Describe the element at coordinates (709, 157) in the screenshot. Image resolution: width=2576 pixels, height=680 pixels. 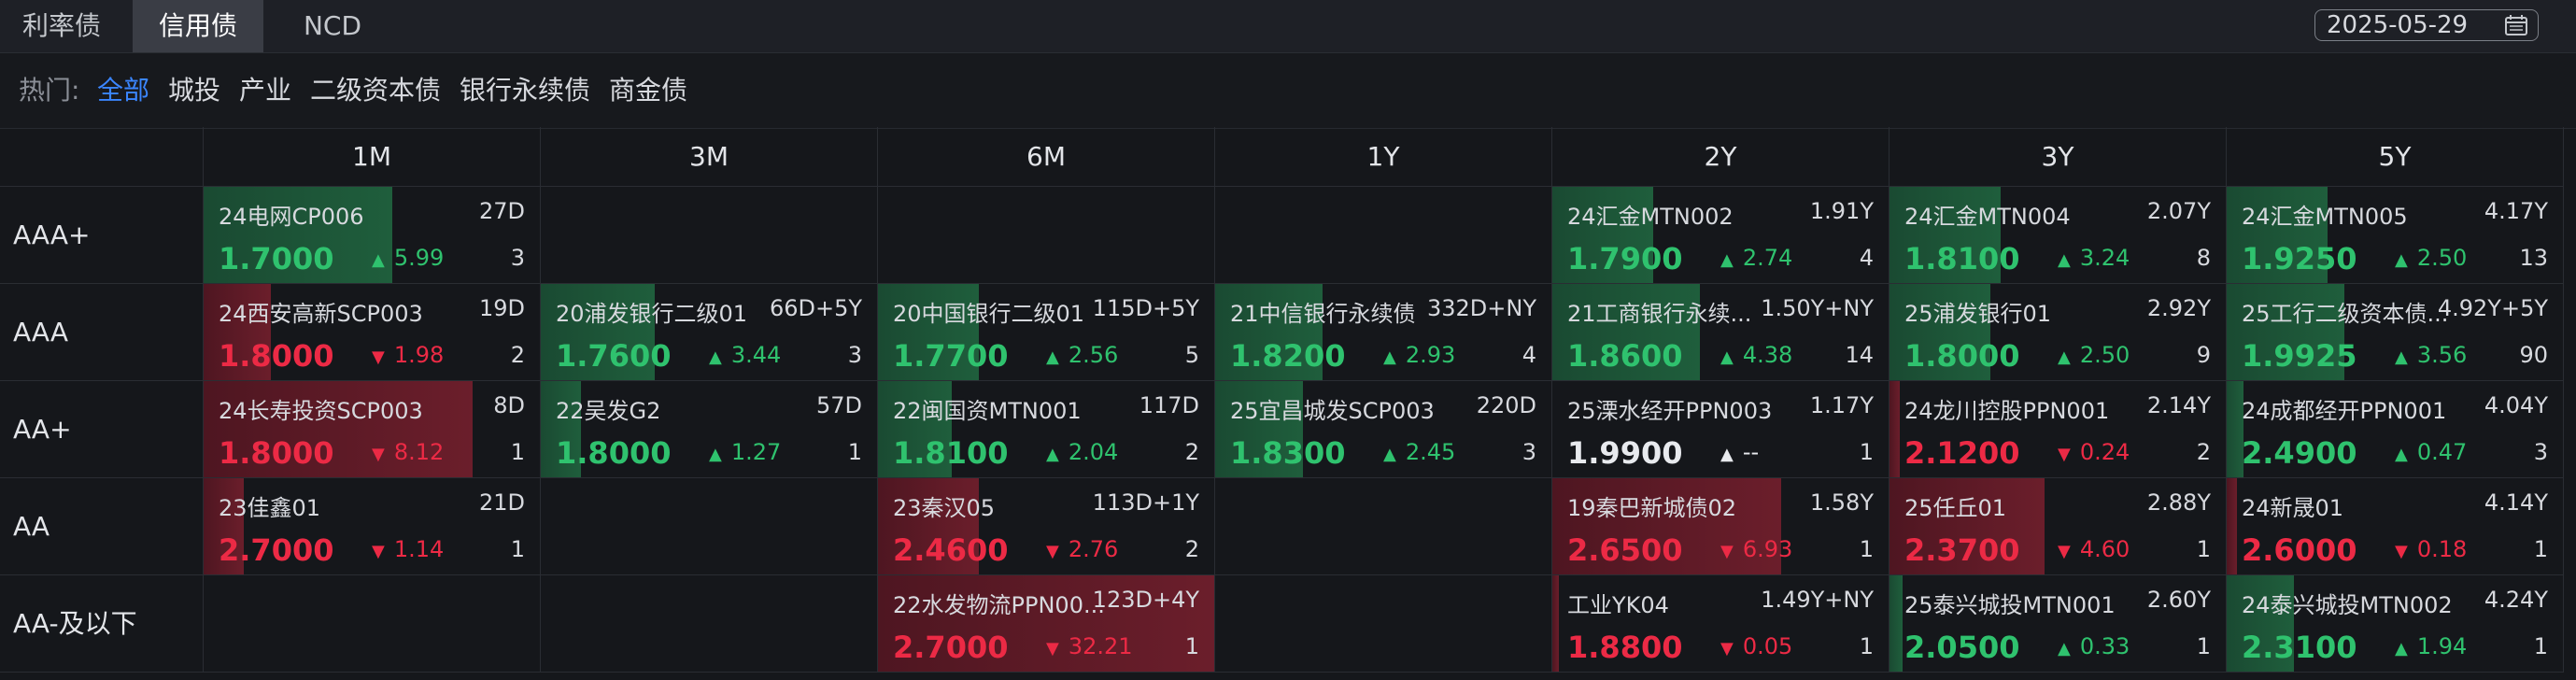
I see `column-header: 3M` at that location.